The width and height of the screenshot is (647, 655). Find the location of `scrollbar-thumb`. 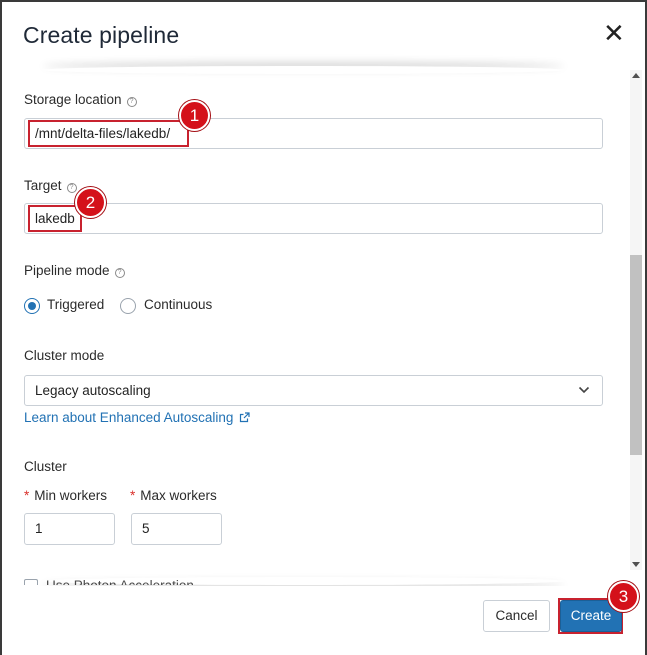

scrollbar-thumb is located at coordinates (636, 355).